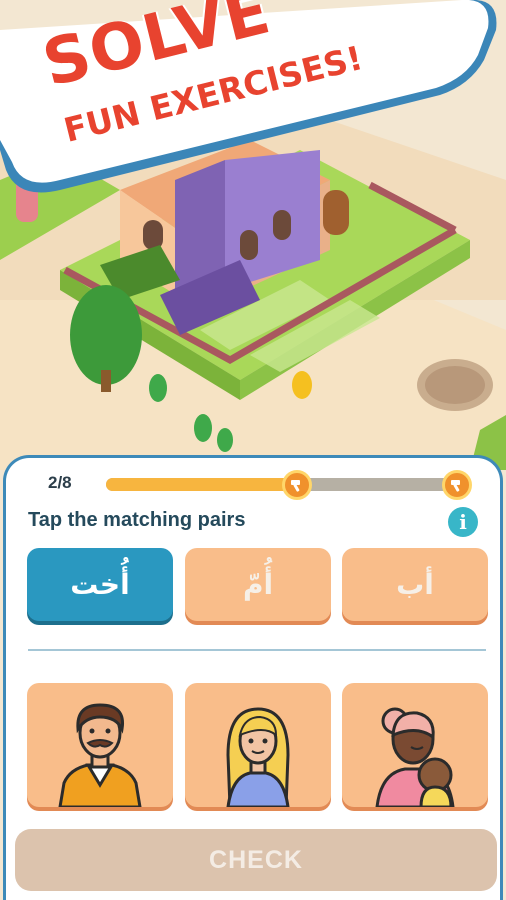  Describe the element at coordinates (199, 484) in the screenshot. I see `progress-fill` at that location.